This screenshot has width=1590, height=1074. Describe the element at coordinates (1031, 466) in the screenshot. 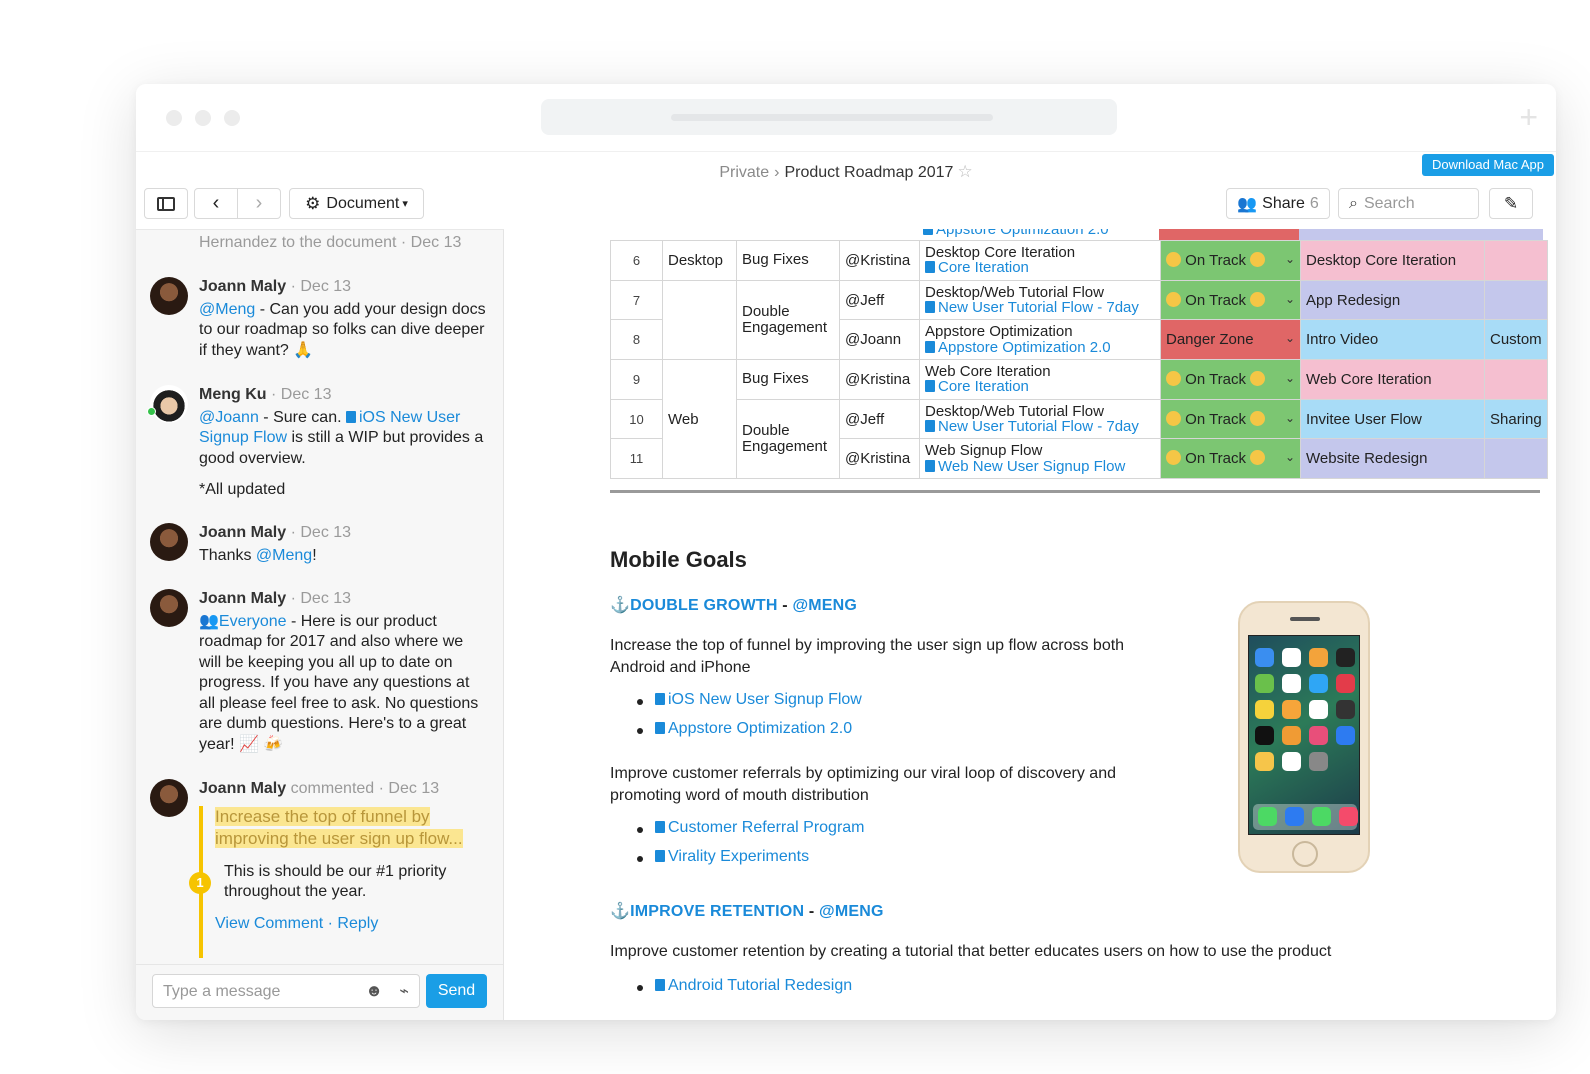

I see `task-link: Web New User Signup Flow` at that location.